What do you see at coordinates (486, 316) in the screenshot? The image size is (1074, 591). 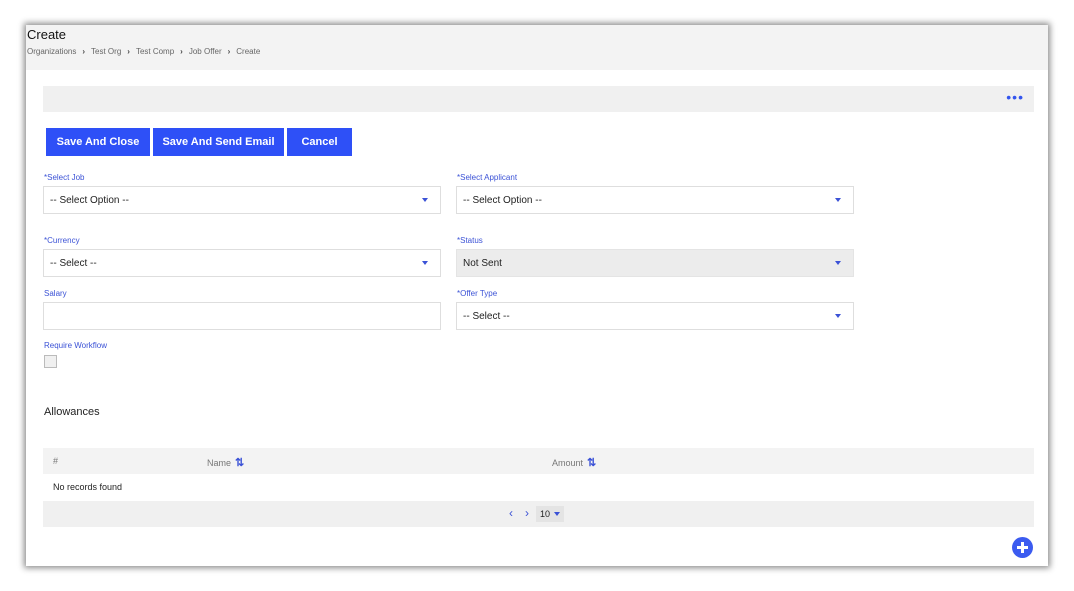 I see `offer-type-value: -- Select --` at bounding box center [486, 316].